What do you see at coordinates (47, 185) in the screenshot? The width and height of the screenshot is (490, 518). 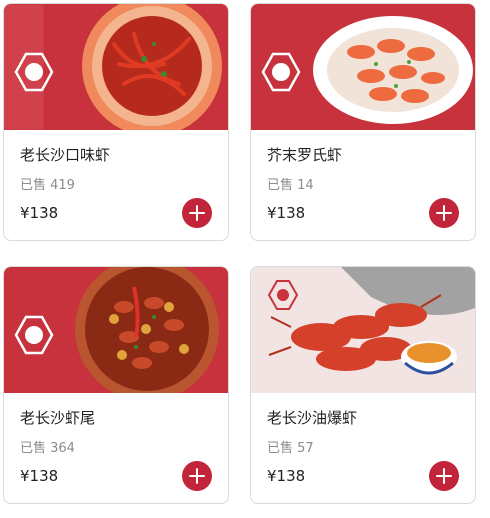 I see `sales-count: 已售 419` at bounding box center [47, 185].